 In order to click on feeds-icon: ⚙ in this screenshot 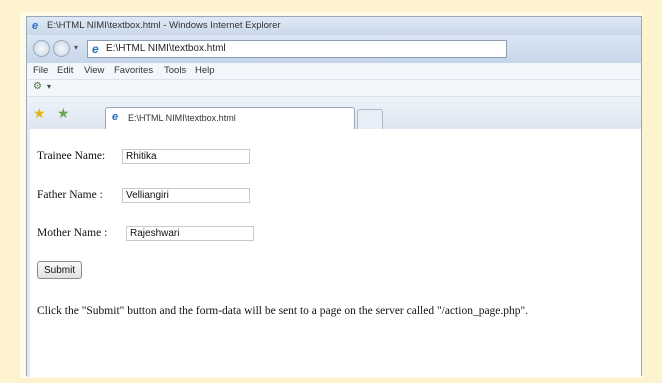, I will do `click(37, 86)`.